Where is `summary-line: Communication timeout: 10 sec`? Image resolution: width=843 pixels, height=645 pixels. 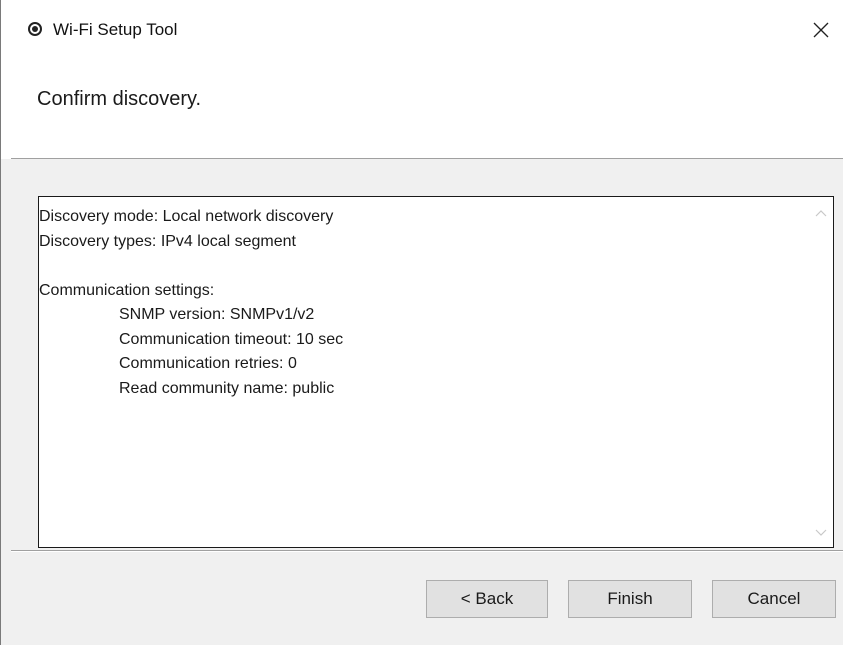 summary-line: Communication timeout: 10 sec is located at coordinates (231, 339).